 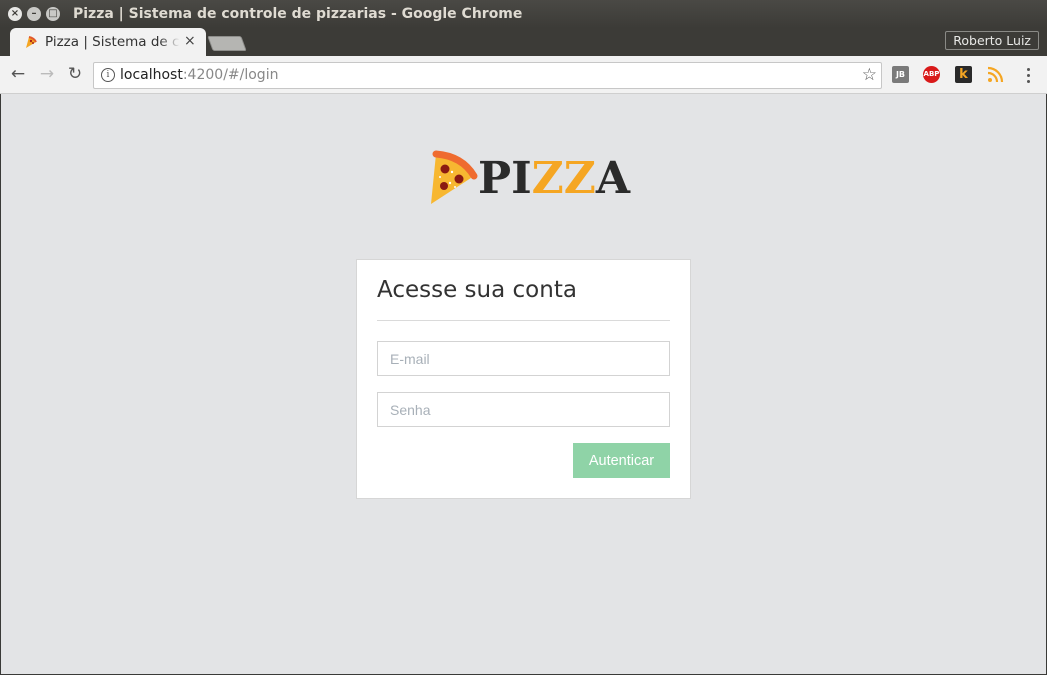 I want to click on password-field, so click(x=523, y=409).